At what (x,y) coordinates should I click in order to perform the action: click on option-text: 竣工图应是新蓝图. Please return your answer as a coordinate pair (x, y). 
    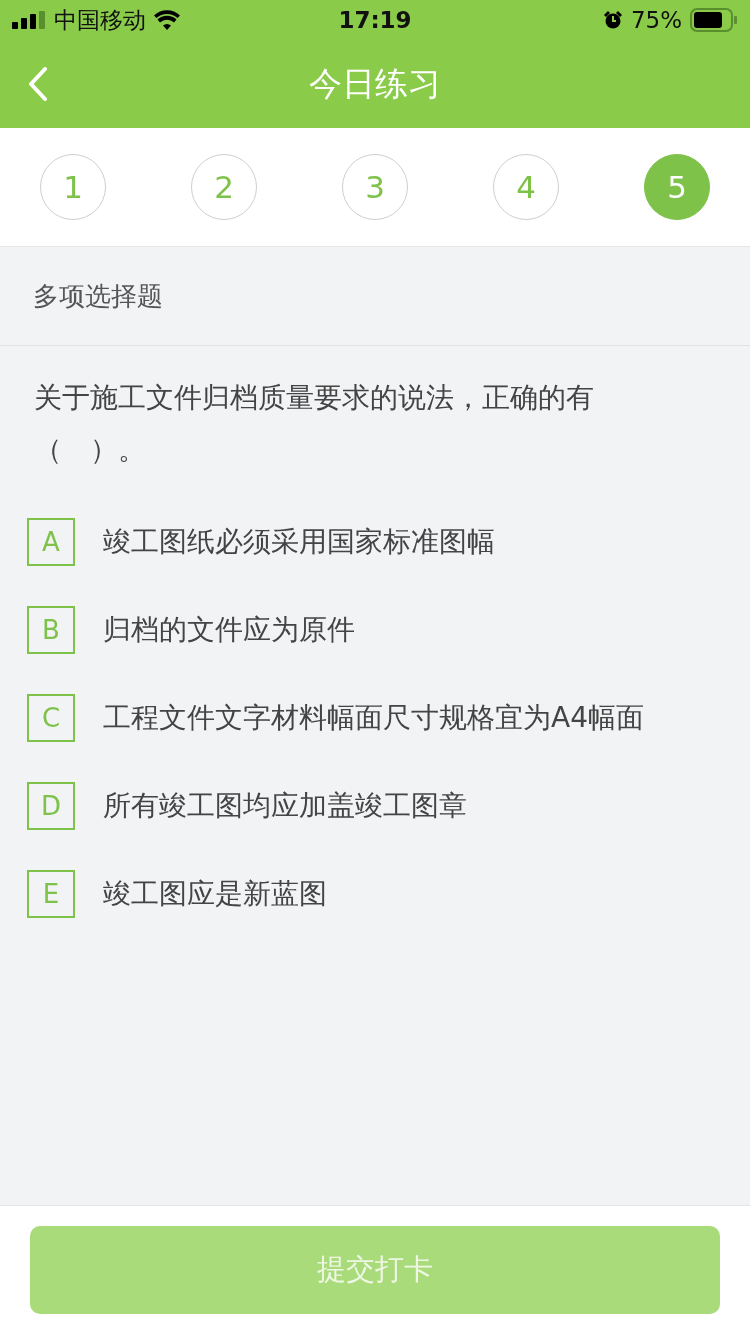
    Looking at the image, I should click on (215, 894).